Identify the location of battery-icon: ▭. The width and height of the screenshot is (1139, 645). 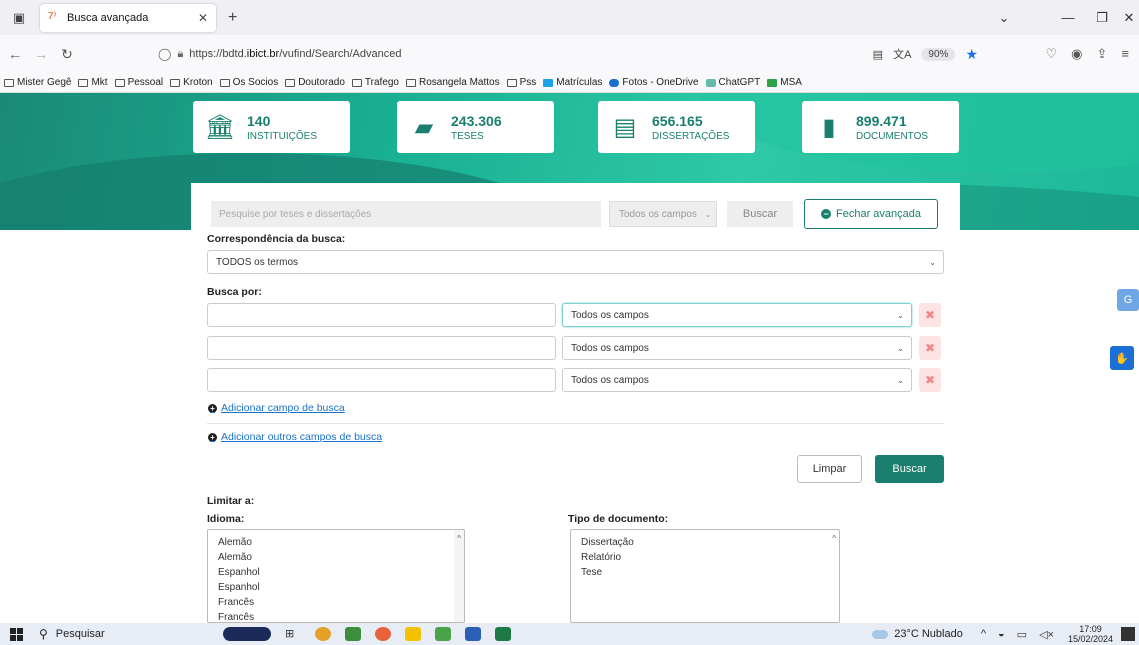
(1022, 634).